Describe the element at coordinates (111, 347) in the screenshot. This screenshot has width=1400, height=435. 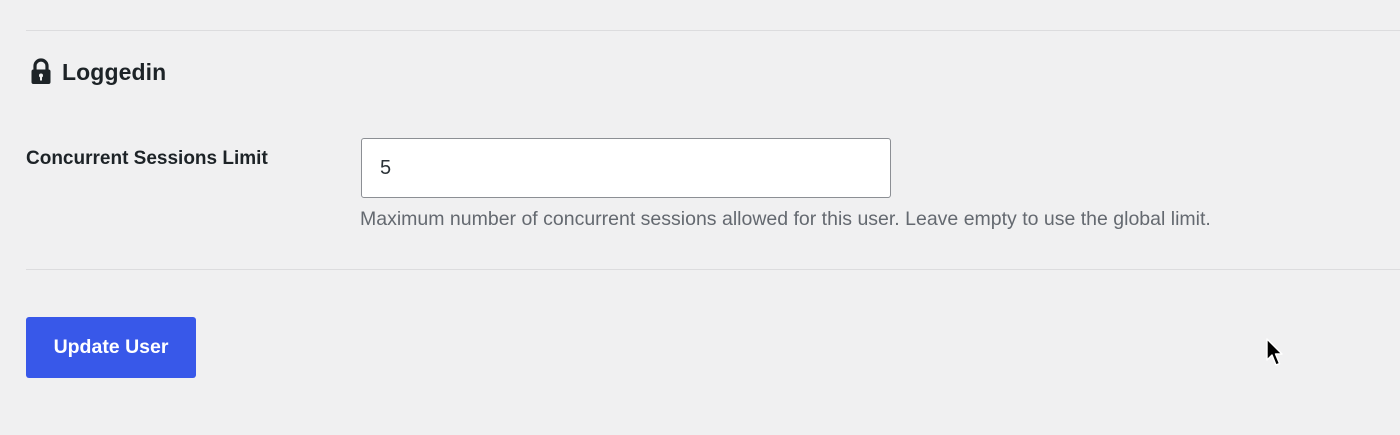
I see `update-user-button: Update User` at that location.